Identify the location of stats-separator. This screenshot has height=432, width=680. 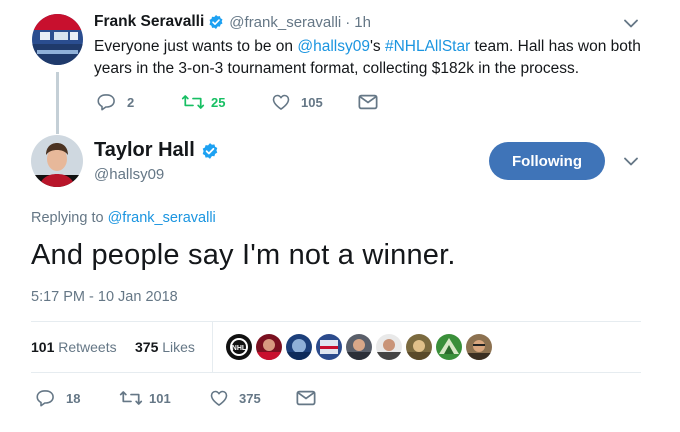
(212, 347).